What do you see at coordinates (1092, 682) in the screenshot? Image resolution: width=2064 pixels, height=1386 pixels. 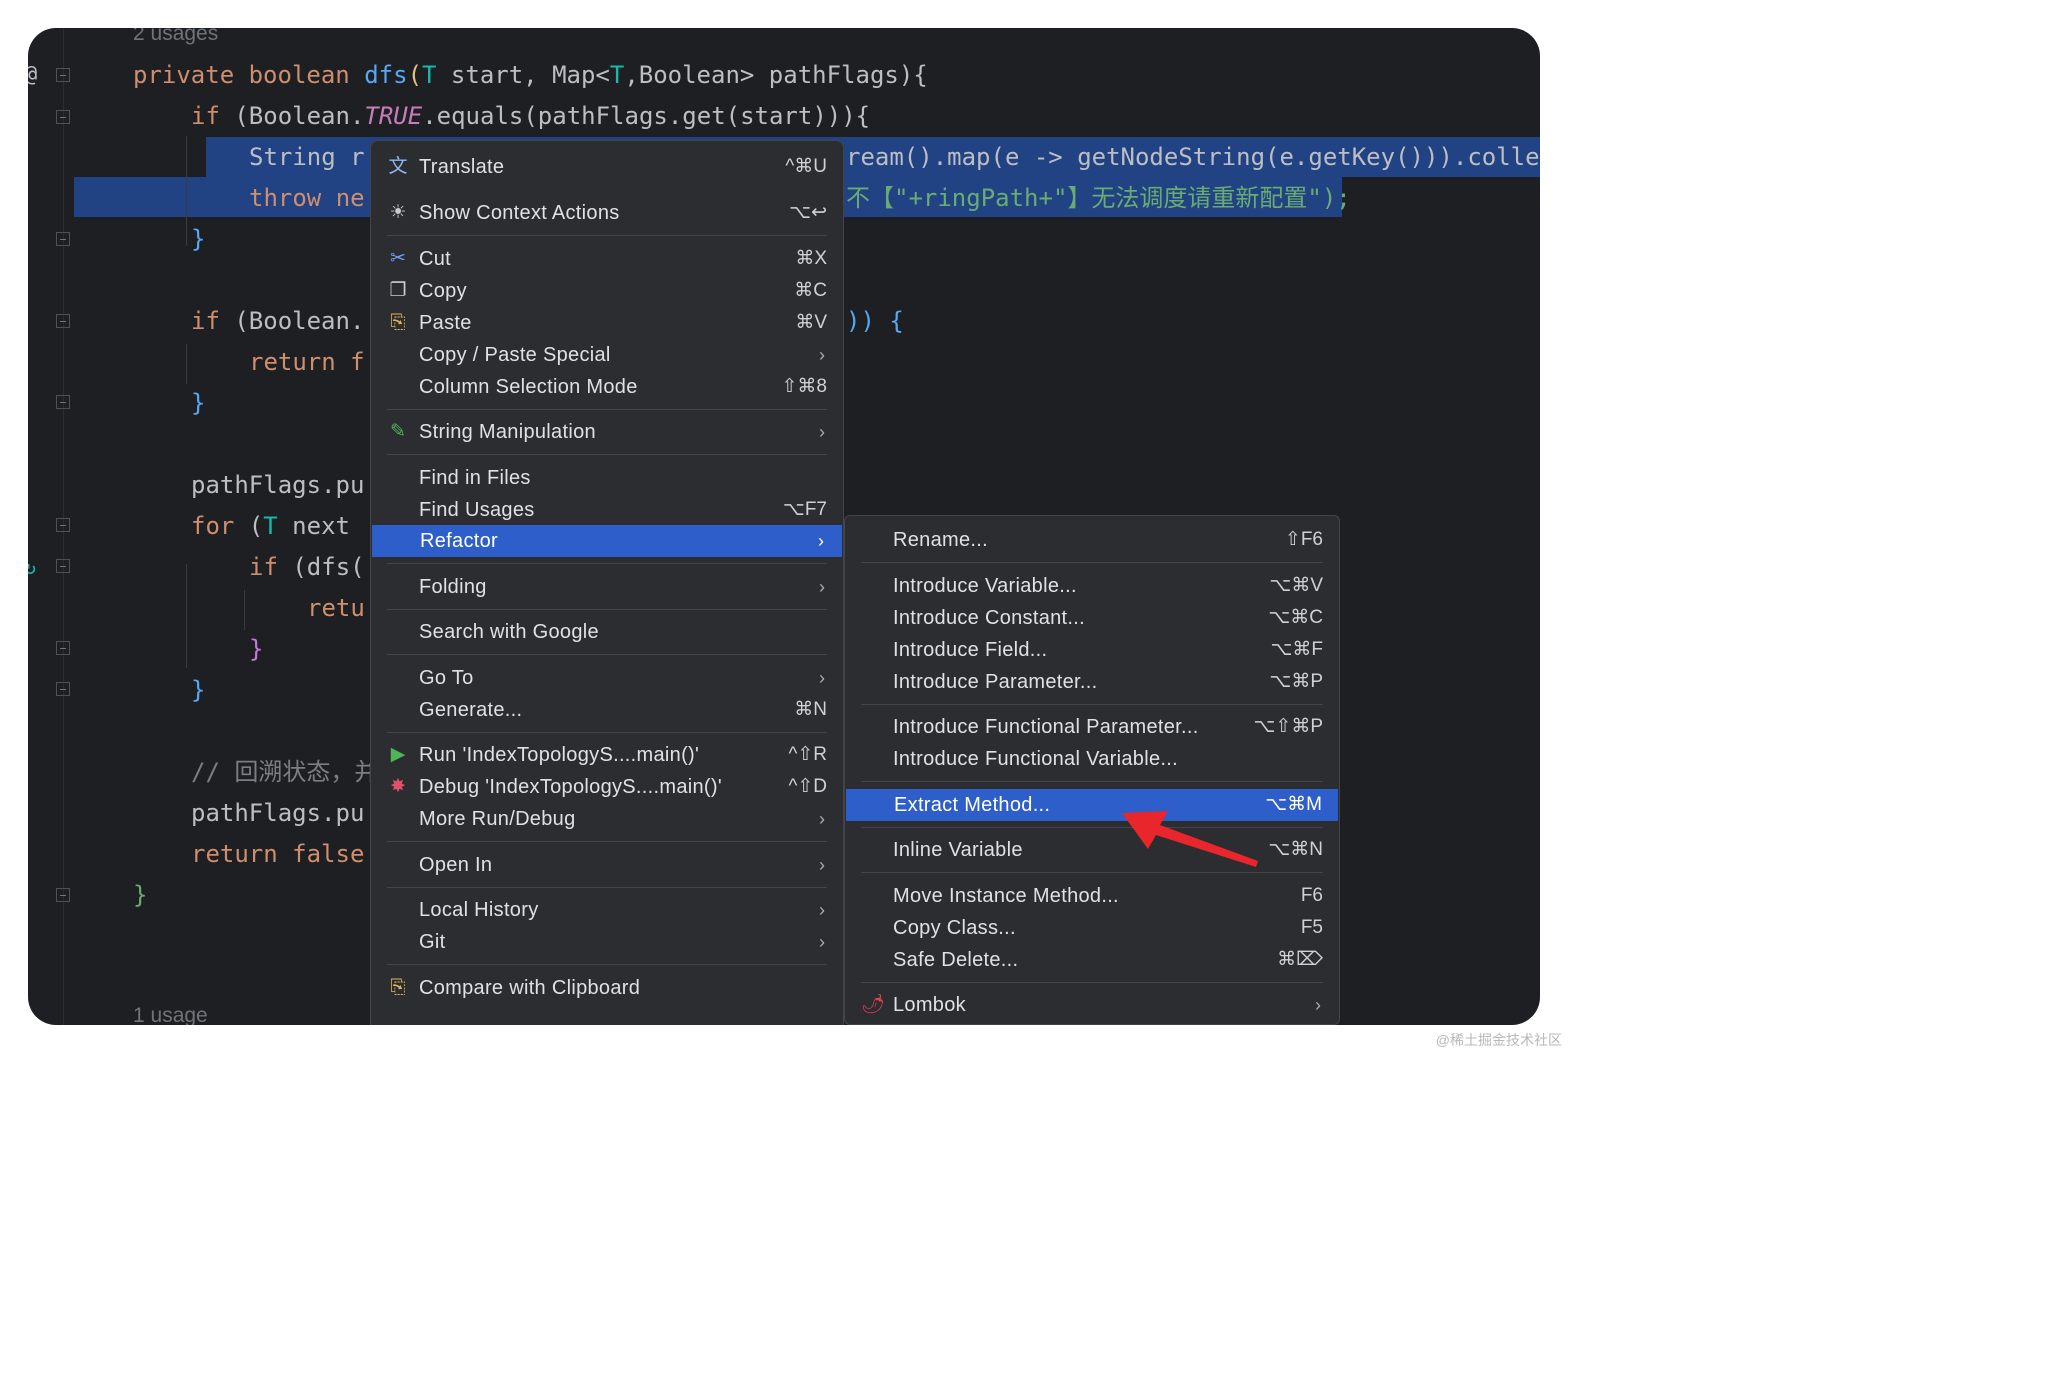 I see `submenu-item-introduce-parameter: Introduce Parameter... ⌥⌘P` at bounding box center [1092, 682].